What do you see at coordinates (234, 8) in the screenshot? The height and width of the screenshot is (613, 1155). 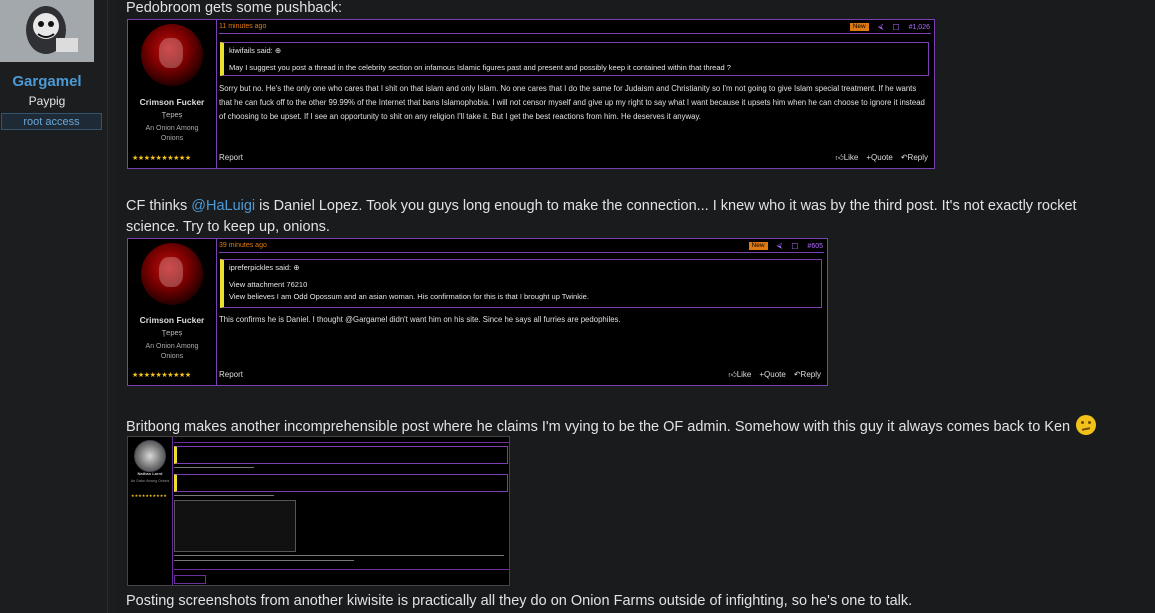 I see `post-paragraph: Pedobroom gets some pushback:` at bounding box center [234, 8].